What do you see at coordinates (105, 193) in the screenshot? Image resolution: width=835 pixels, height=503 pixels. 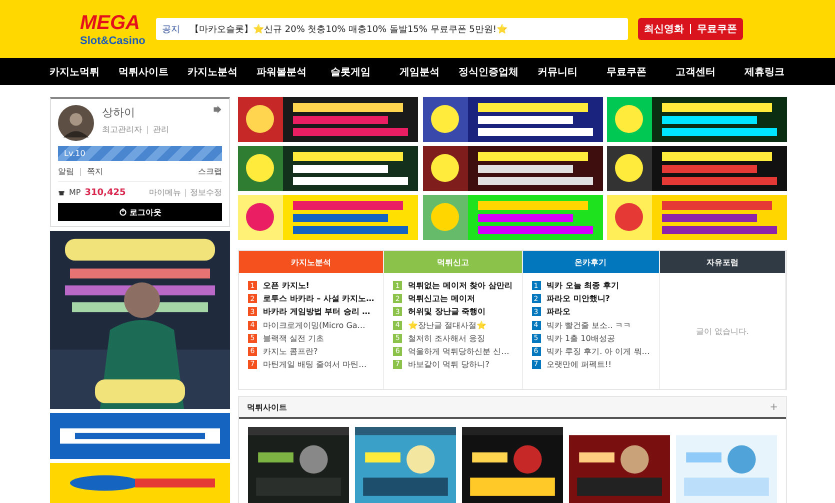 I see `points-value: 310,425` at bounding box center [105, 193].